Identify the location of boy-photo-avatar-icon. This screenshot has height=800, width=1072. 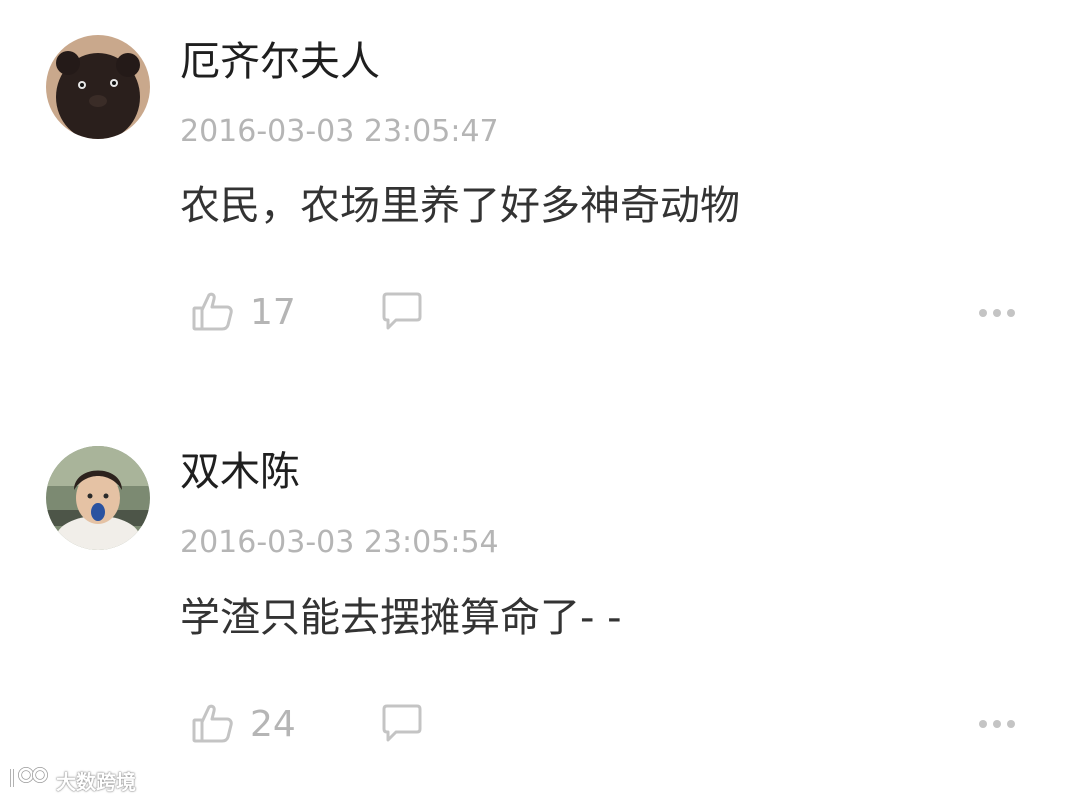
(98, 498).